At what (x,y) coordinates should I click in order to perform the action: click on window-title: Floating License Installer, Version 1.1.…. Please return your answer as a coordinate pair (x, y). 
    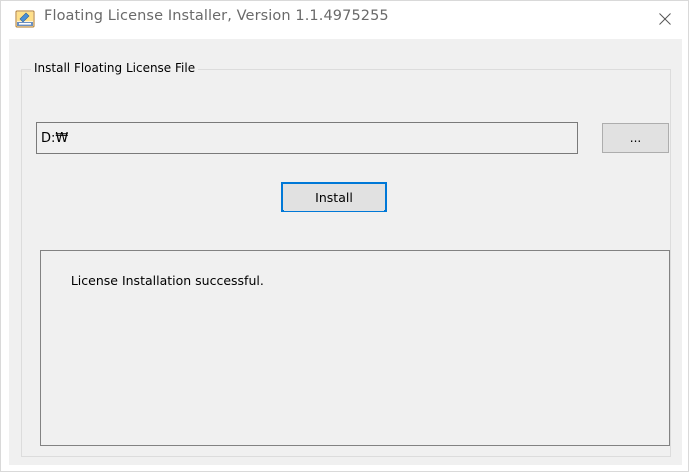
    Looking at the image, I should click on (216, 16).